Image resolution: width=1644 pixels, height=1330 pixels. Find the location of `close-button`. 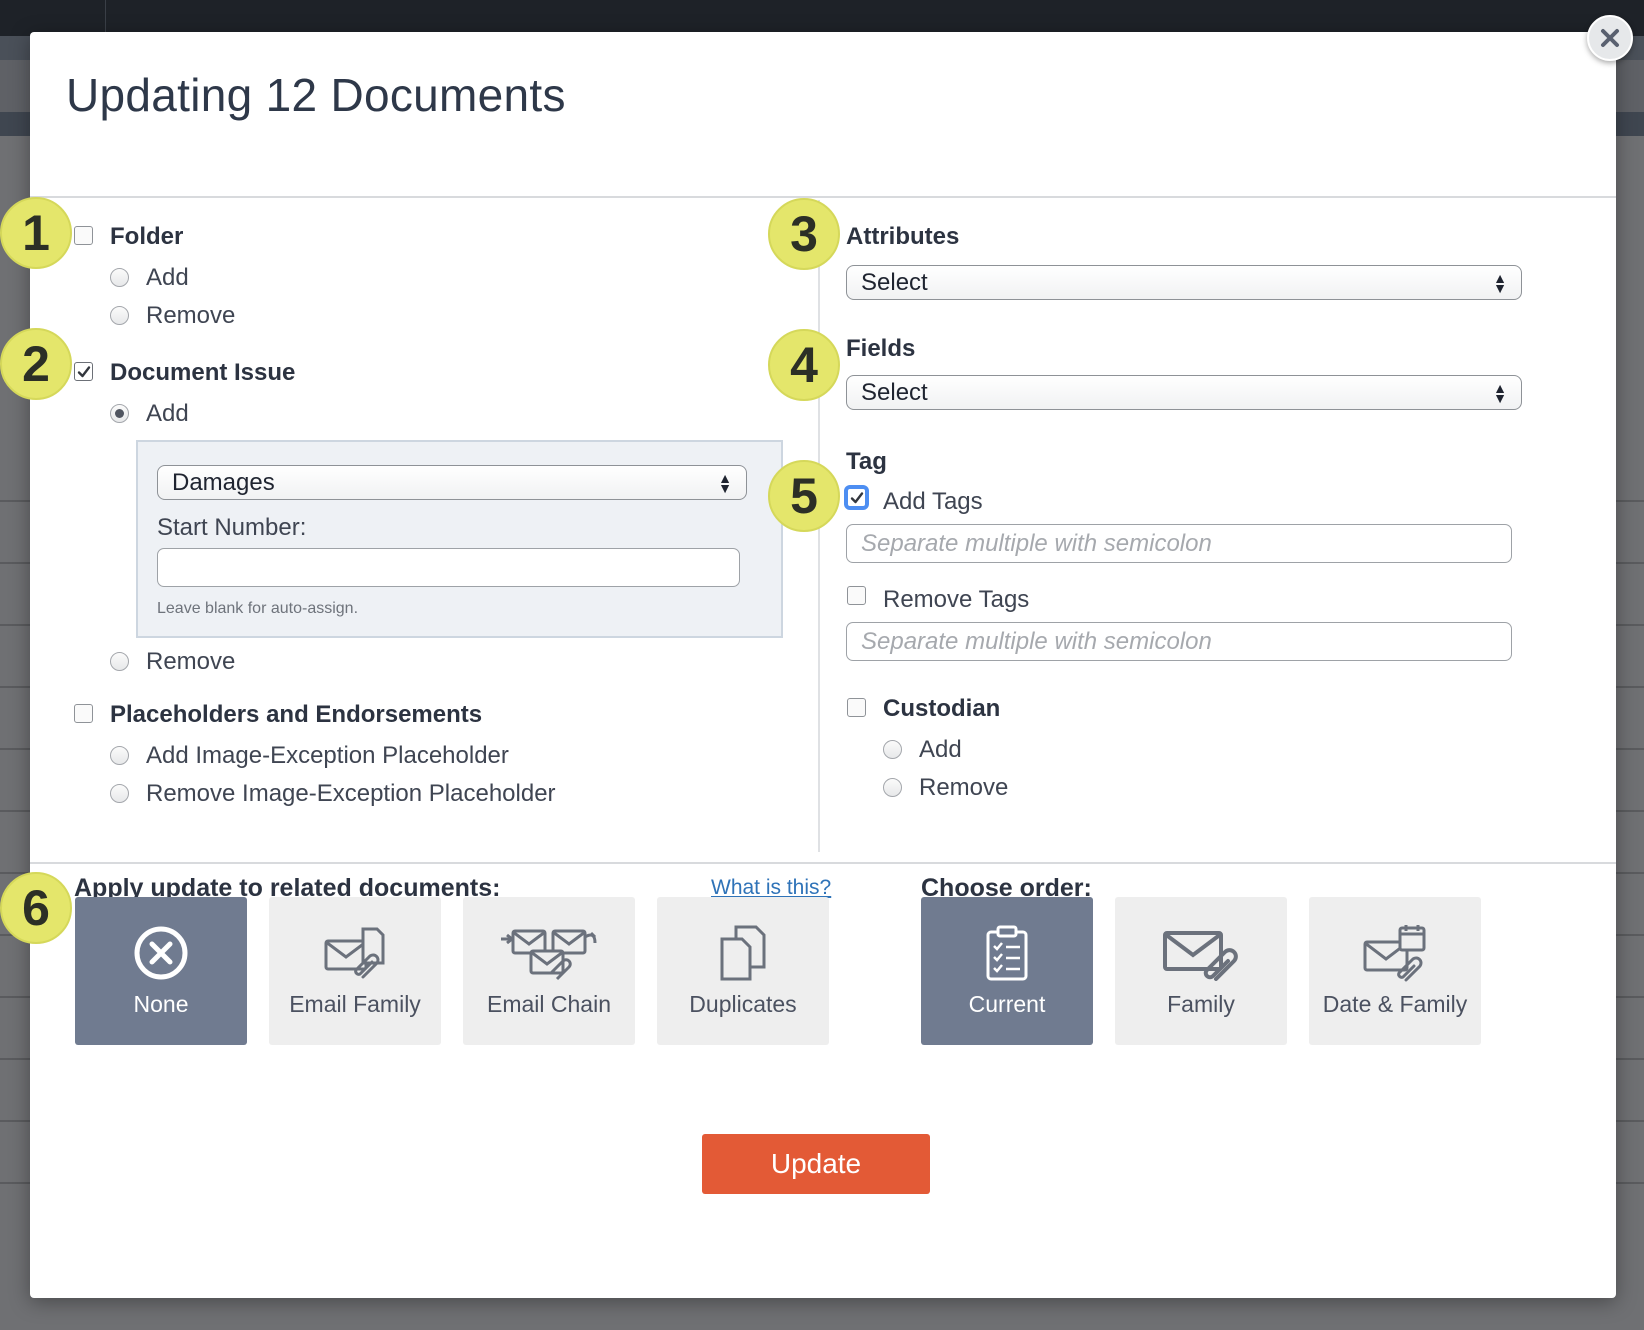

close-button is located at coordinates (1610, 38).